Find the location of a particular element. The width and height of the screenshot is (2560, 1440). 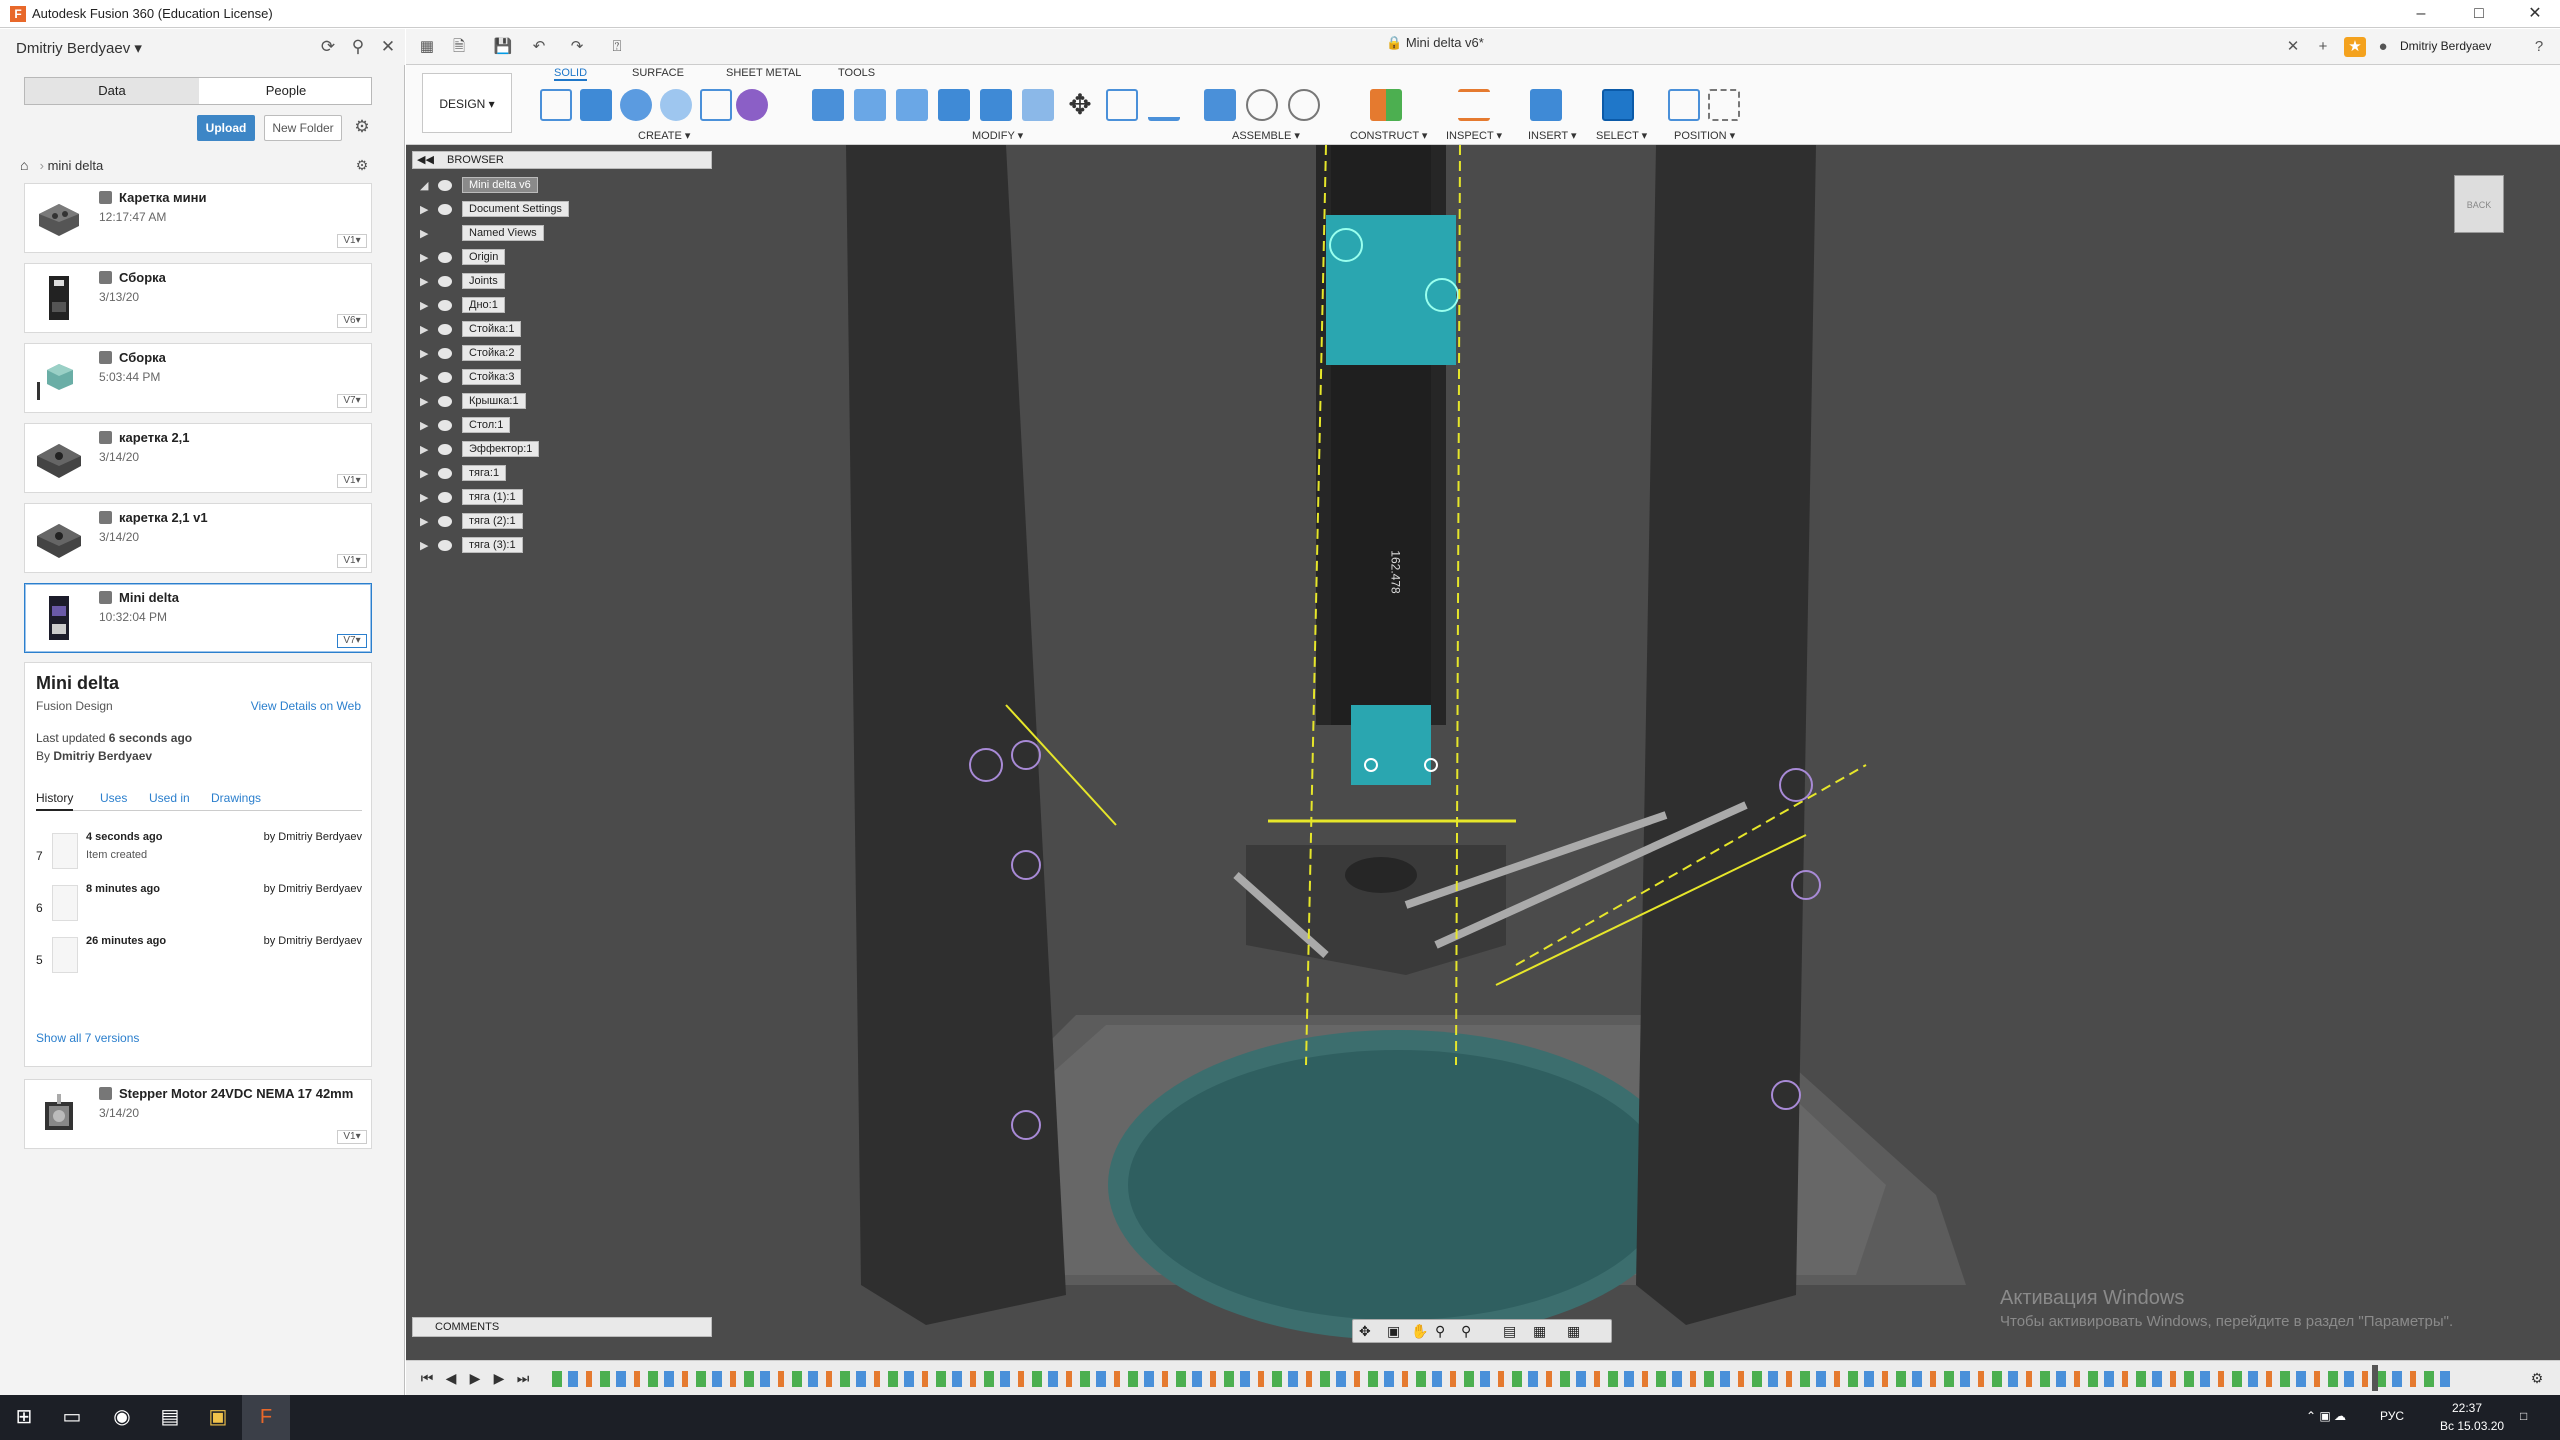

start-icon: ⊞ is located at coordinates (24, 1417).